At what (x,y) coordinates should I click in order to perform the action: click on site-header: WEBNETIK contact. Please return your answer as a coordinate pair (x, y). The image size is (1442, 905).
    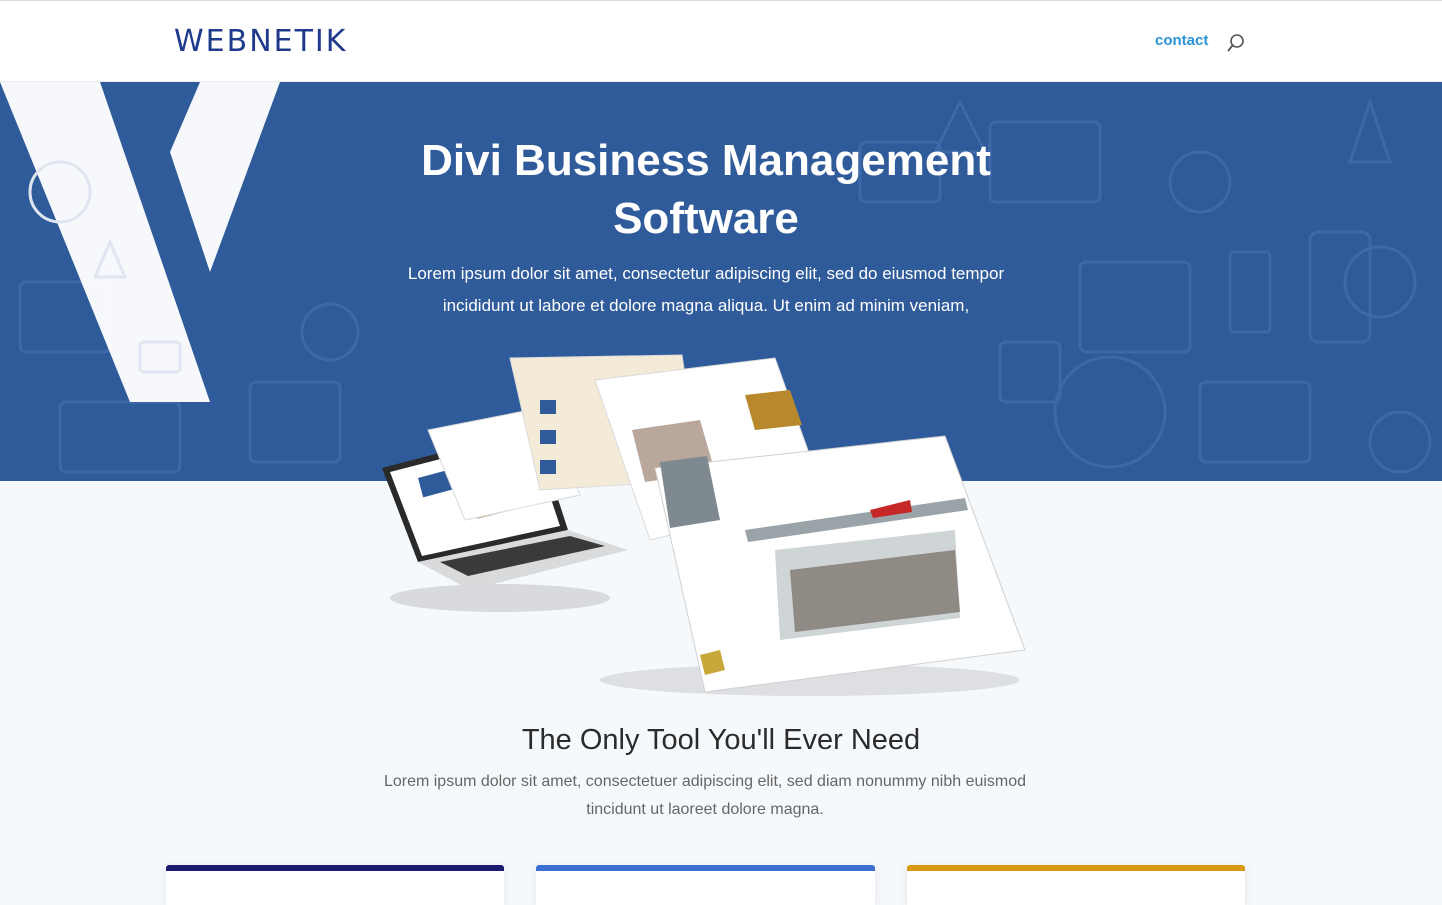
    Looking at the image, I should click on (721, 41).